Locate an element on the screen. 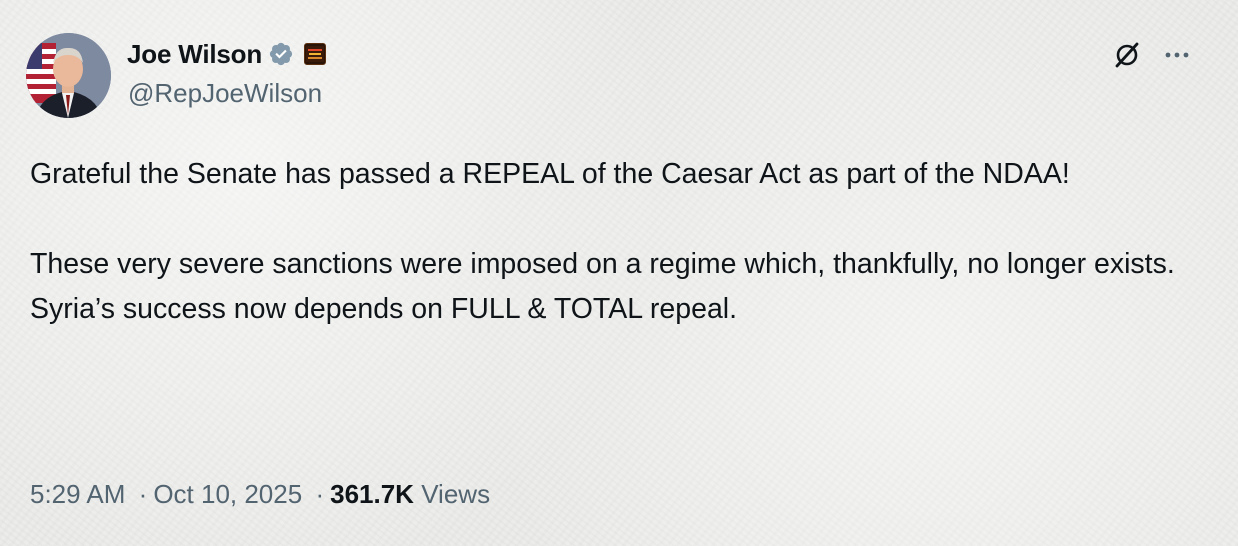 The image size is (1238, 546). author-handle: @RepJoeWilson is located at coordinates (225, 93).